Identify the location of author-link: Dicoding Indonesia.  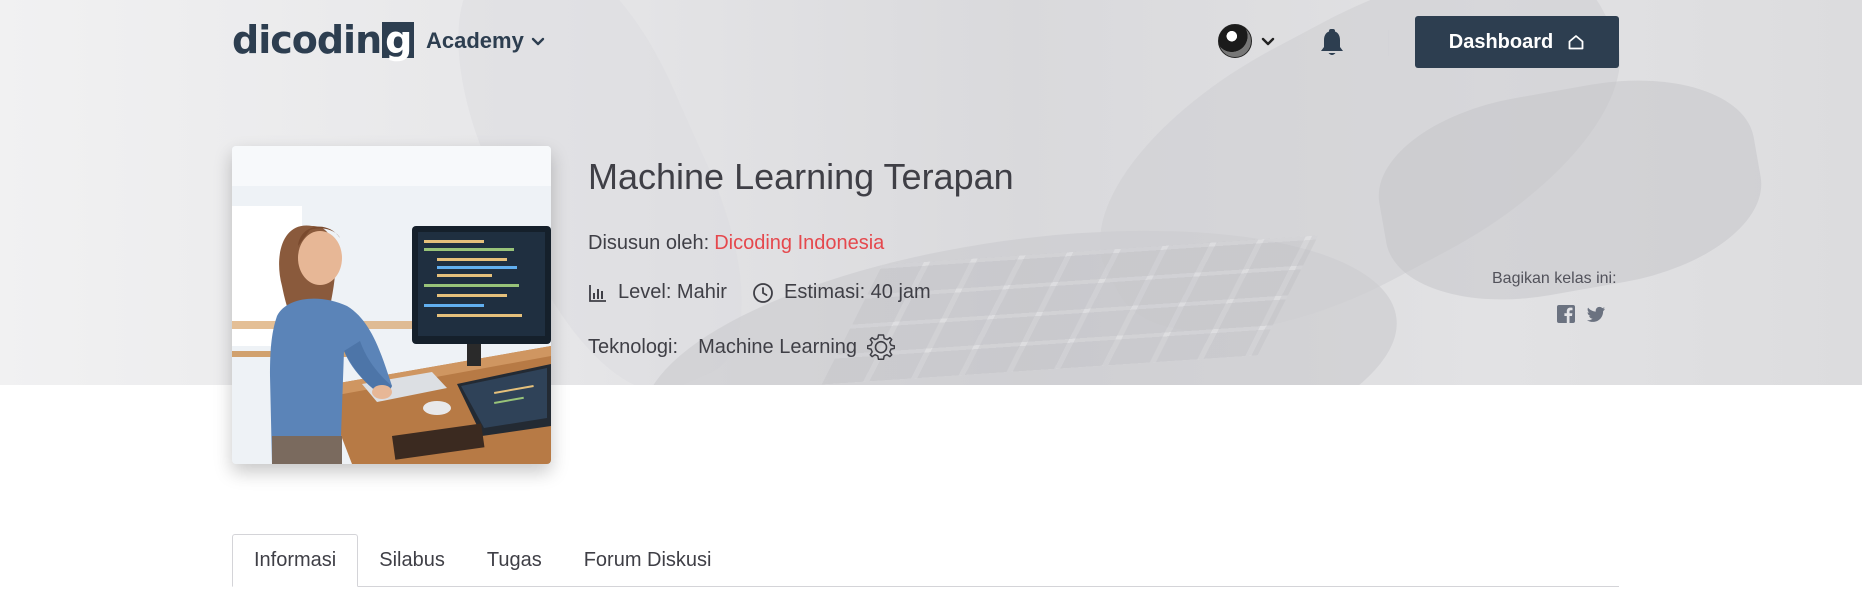
(799, 243).